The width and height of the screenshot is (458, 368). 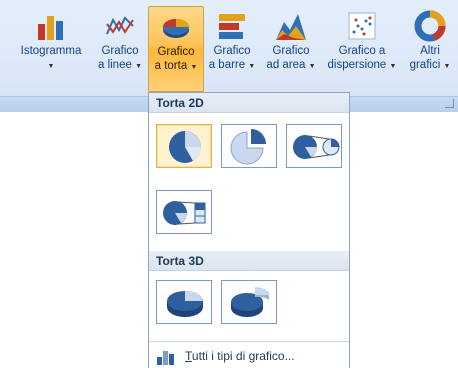 I want to click on exploded-pie-2d-icon, so click(x=248, y=147).